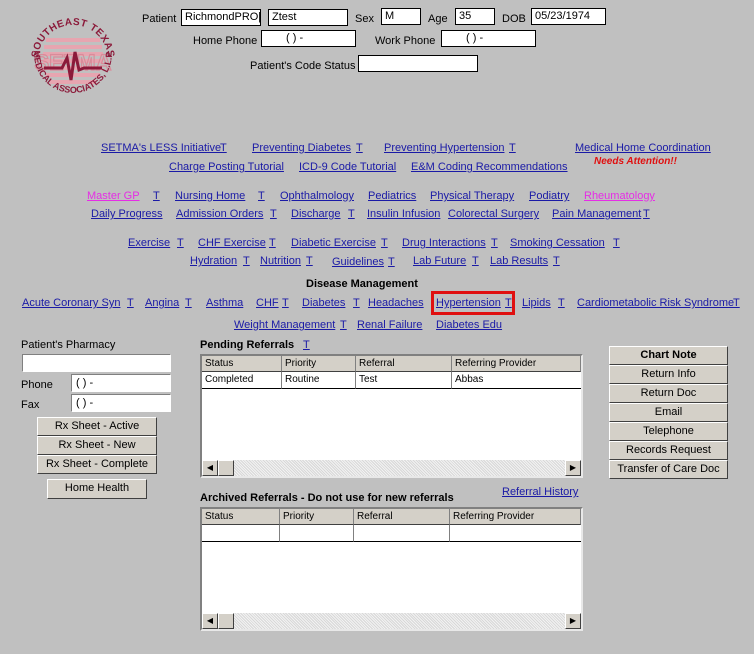  What do you see at coordinates (568, 16) in the screenshot?
I see `dob-field: 05/23/1974` at bounding box center [568, 16].